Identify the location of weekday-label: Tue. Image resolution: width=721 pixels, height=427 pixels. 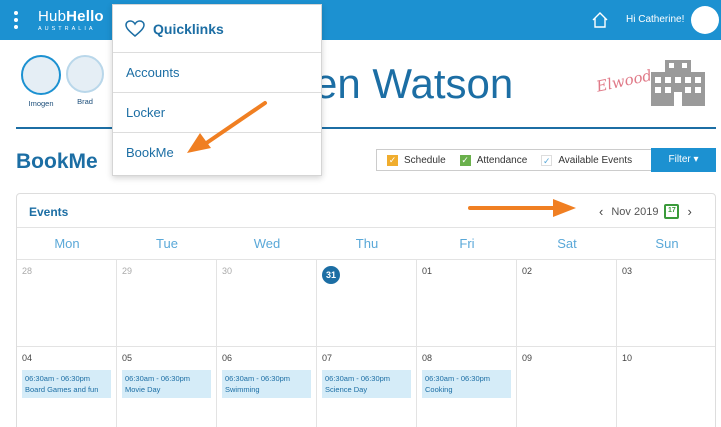
(167, 243).